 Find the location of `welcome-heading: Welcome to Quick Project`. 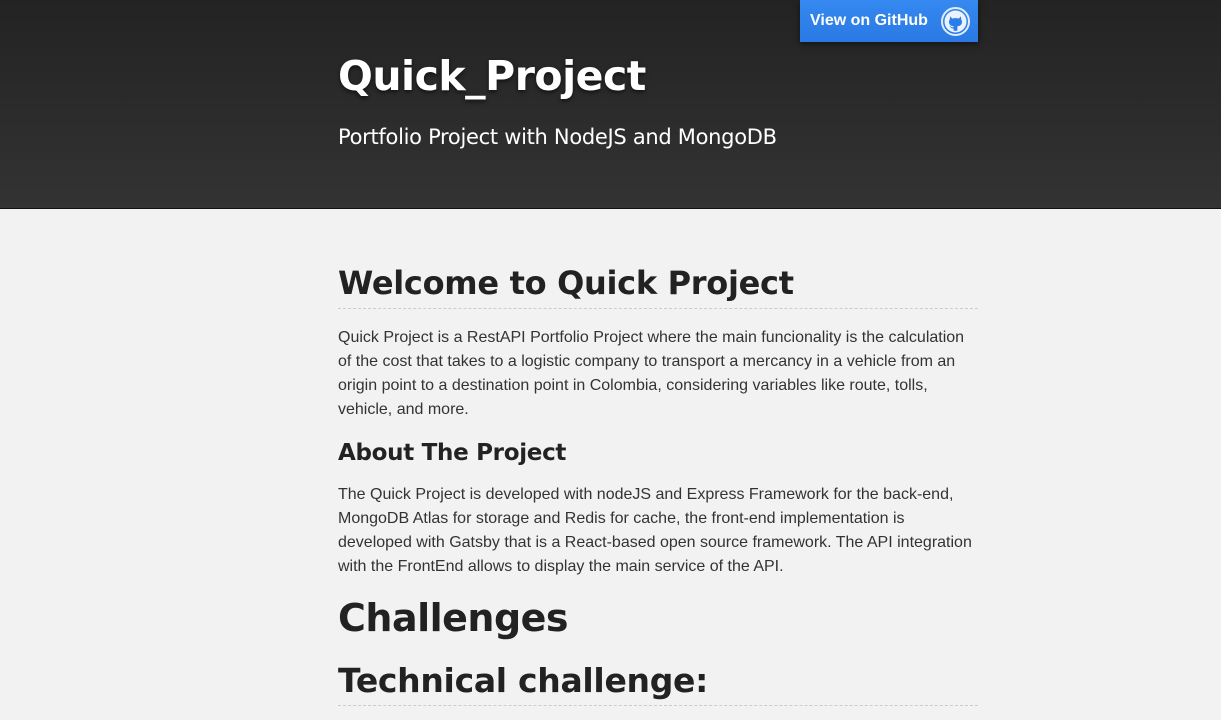

welcome-heading: Welcome to Quick Project is located at coordinates (658, 286).